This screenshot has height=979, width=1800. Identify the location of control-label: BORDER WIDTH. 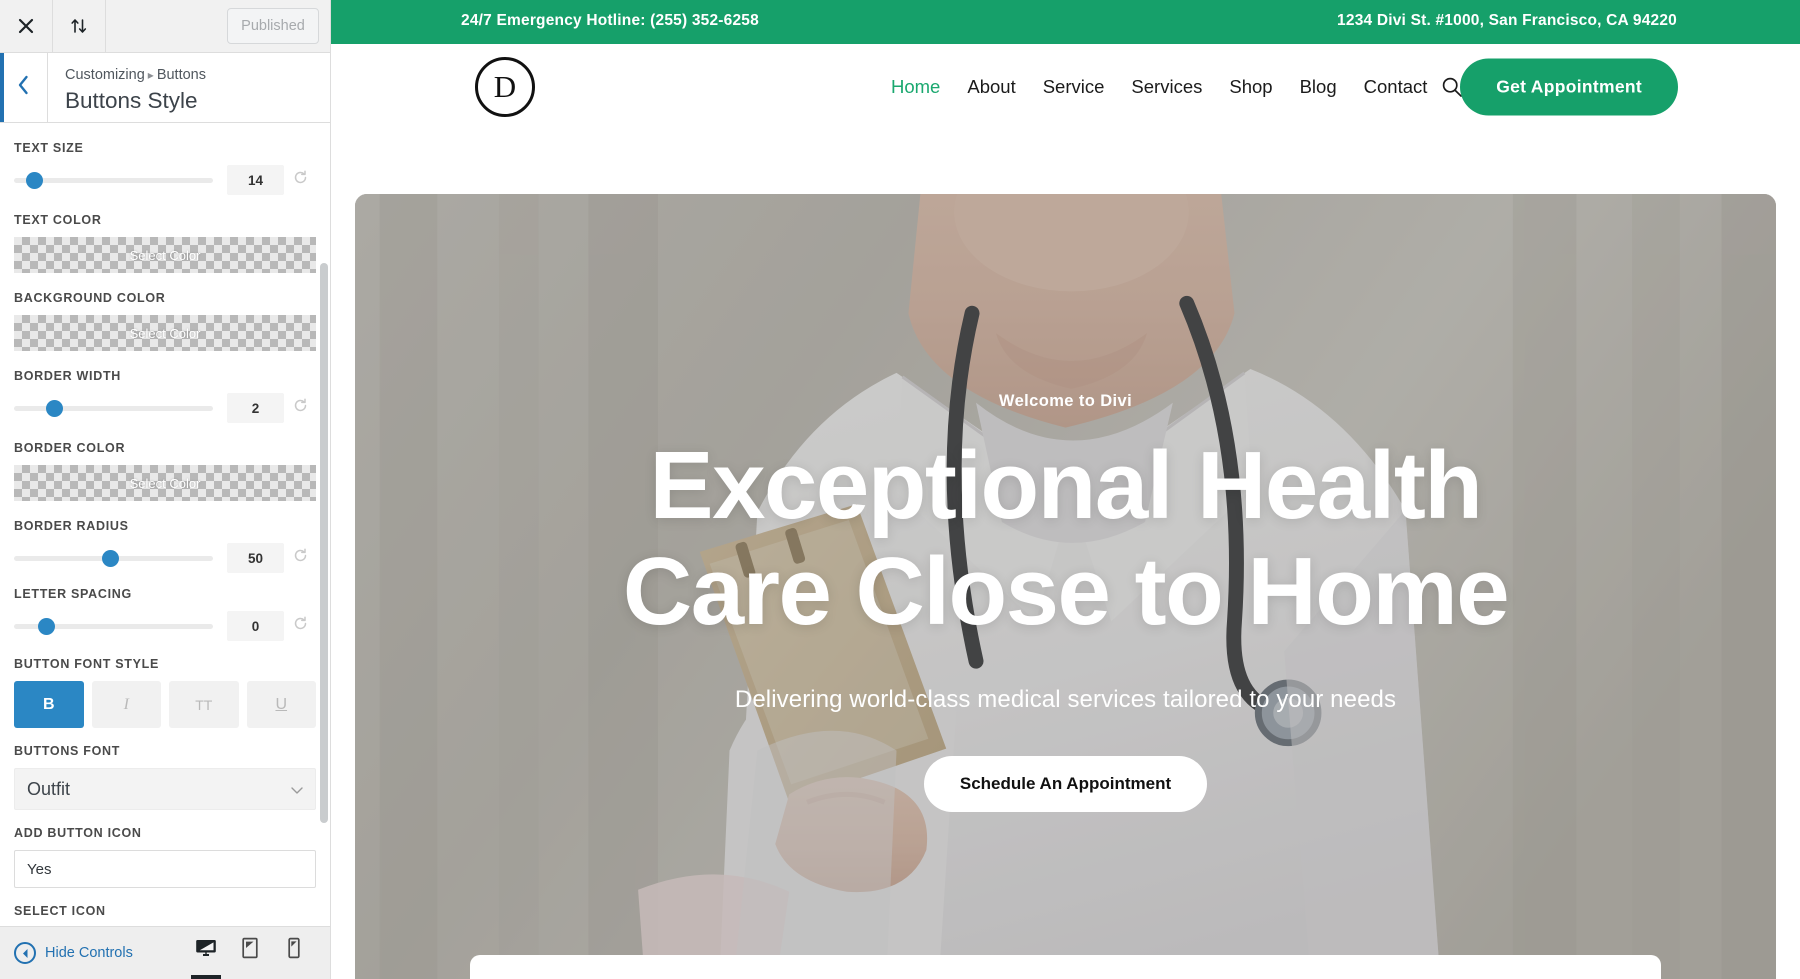
(68, 376).